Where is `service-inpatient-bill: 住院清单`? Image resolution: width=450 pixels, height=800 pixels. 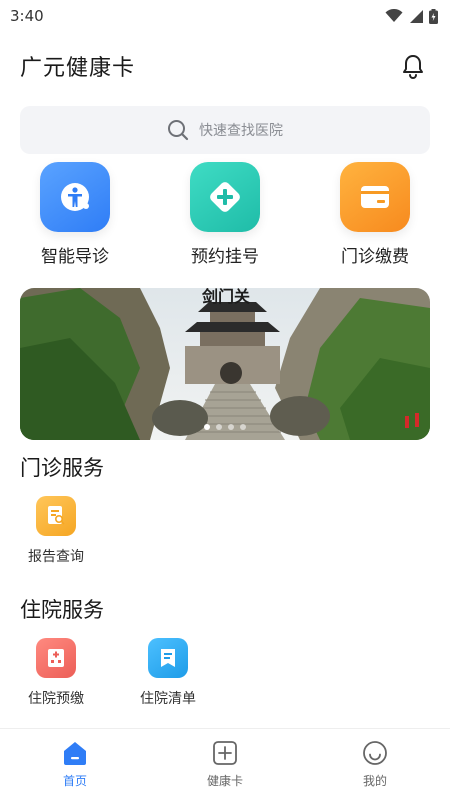 service-inpatient-bill: 住院清单 is located at coordinates (168, 673).